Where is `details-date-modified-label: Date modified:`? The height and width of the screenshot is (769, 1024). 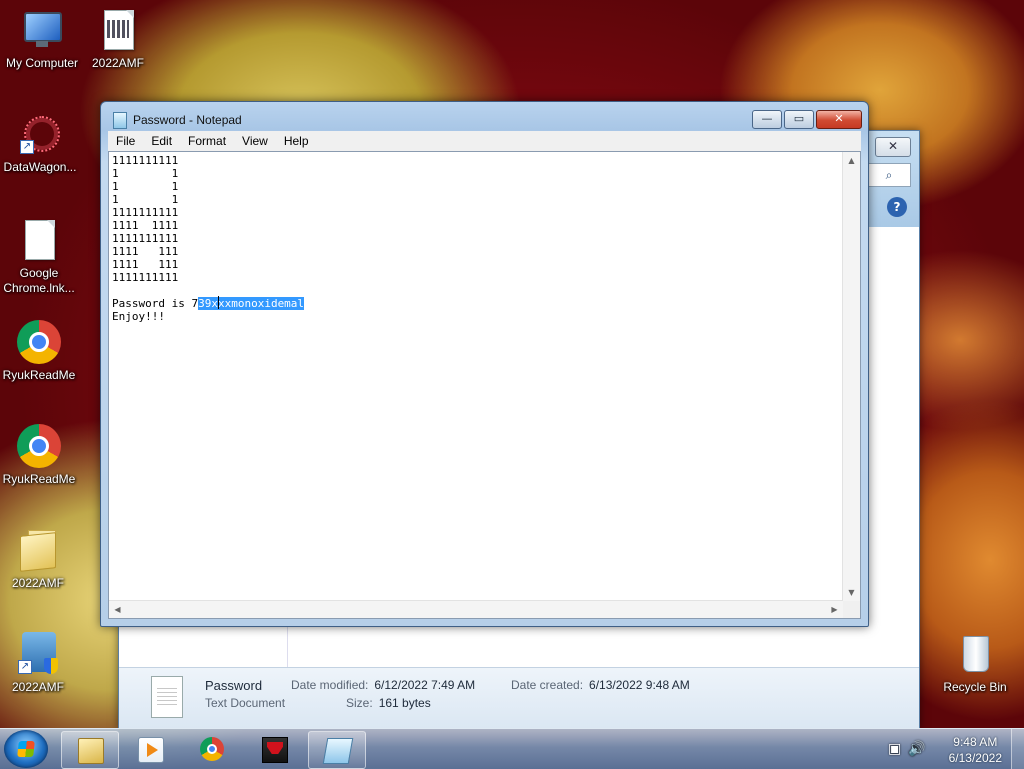 details-date-modified-label: Date modified: is located at coordinates (330, 685).